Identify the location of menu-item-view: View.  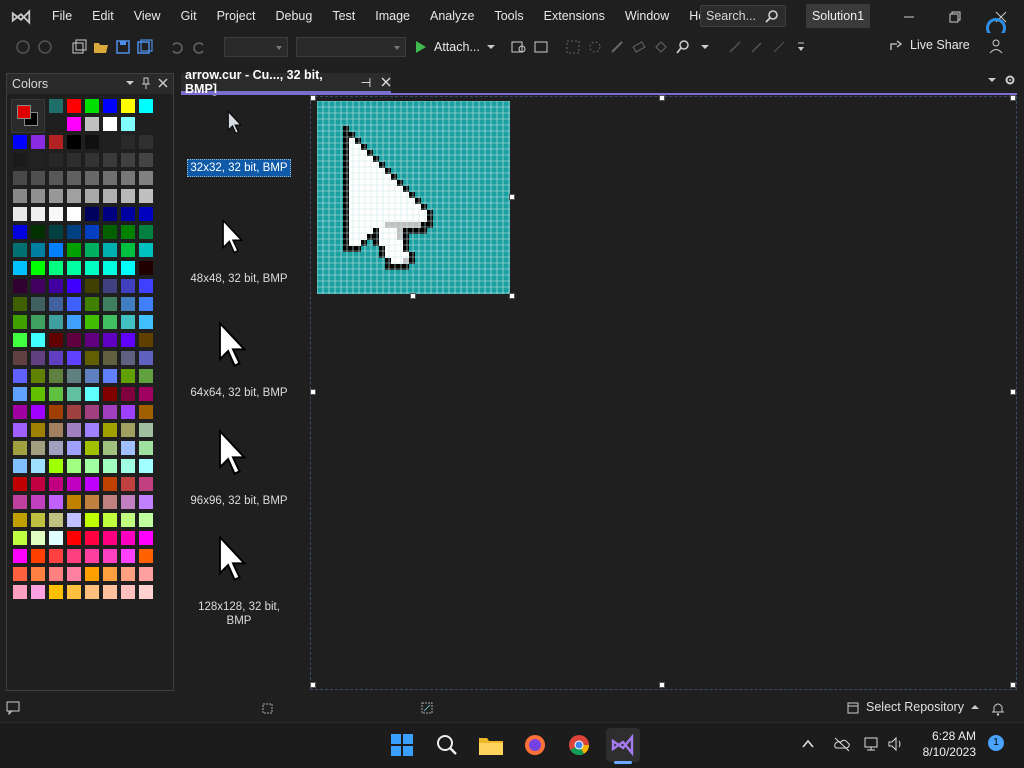
(147, 16).